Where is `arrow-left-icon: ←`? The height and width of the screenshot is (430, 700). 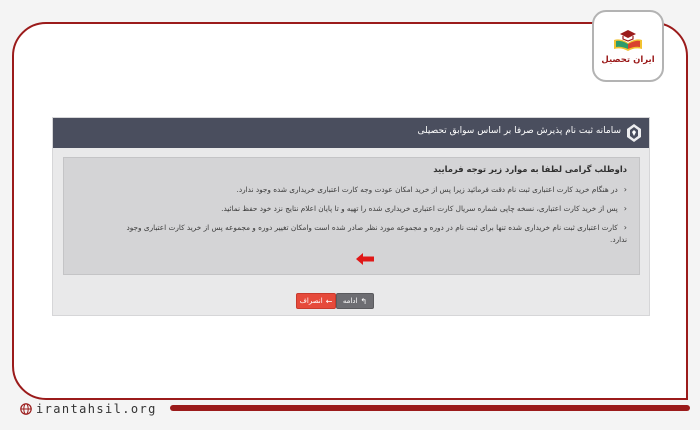 arrow-left-icon: ← is located at coordinates (329, 301).